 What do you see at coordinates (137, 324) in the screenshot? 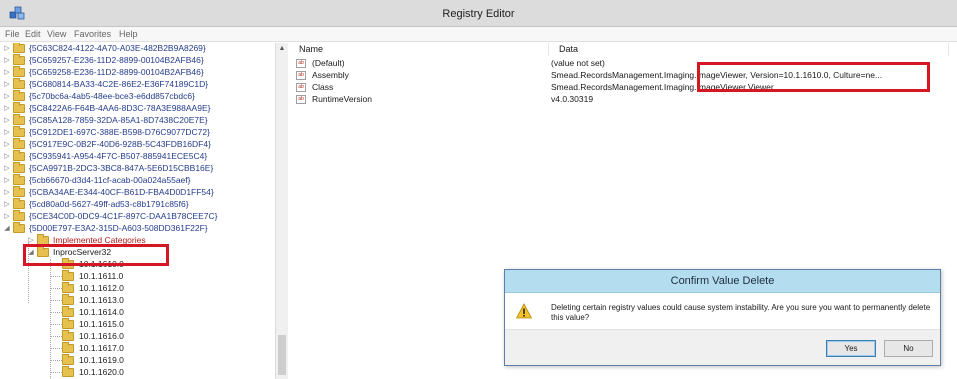
I see `tree-version-key: 10.1.1615.0` at bounding box center [137, 324].